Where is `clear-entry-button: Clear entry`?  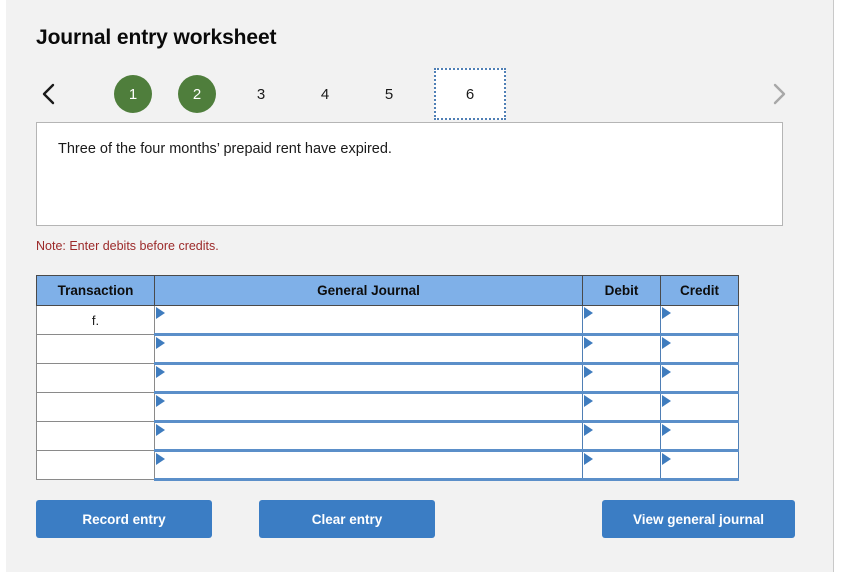 clear-entry-button: Clear entry is located at coordinates (347, 519).